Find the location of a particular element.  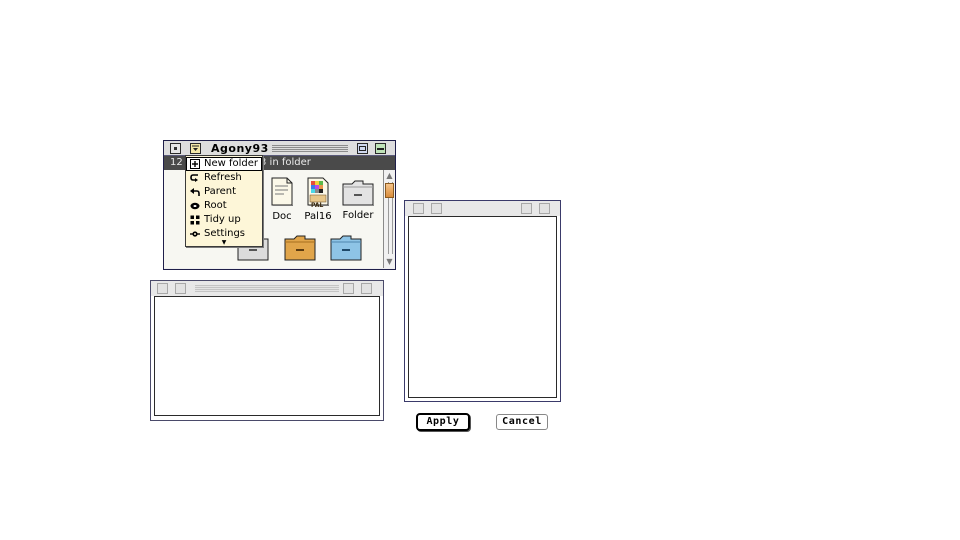

menu-item-label: Tidy up is located at coordinates (222, 219).